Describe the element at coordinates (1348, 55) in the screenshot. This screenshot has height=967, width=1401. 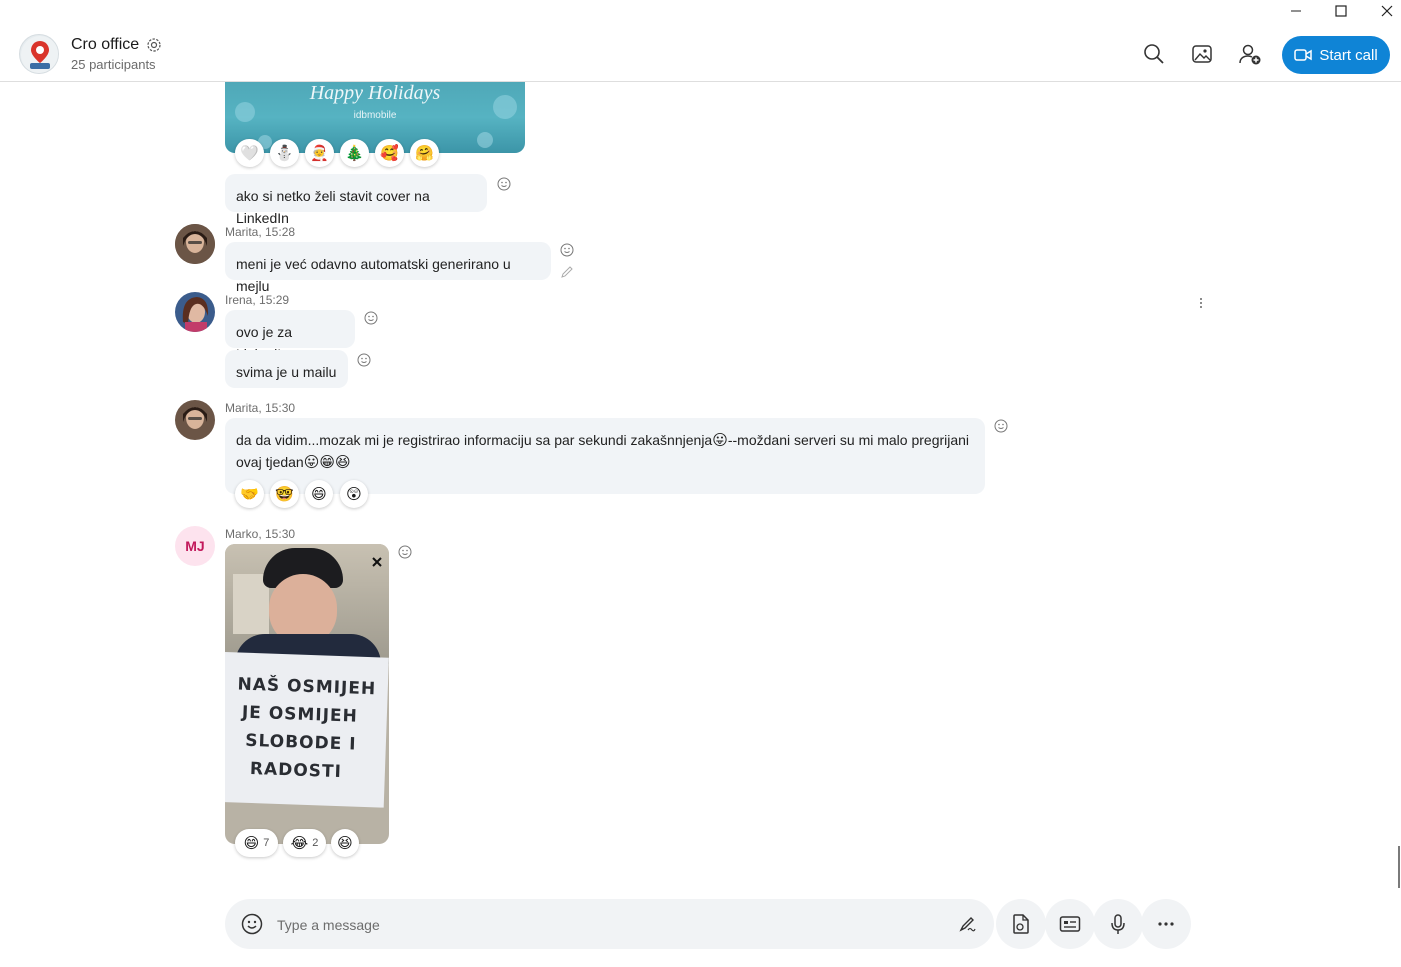
I see `start-call-label: Start call` at that location.